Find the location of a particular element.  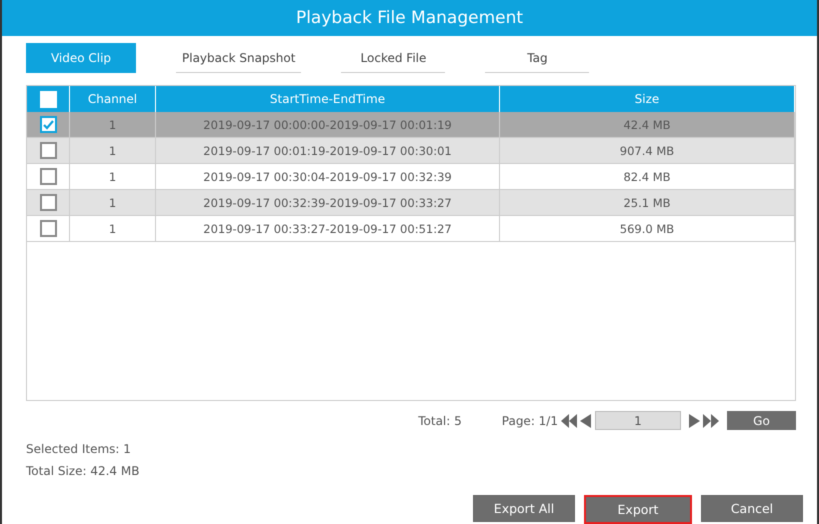

action-button: Cancel is located at coordinates (752, 508).